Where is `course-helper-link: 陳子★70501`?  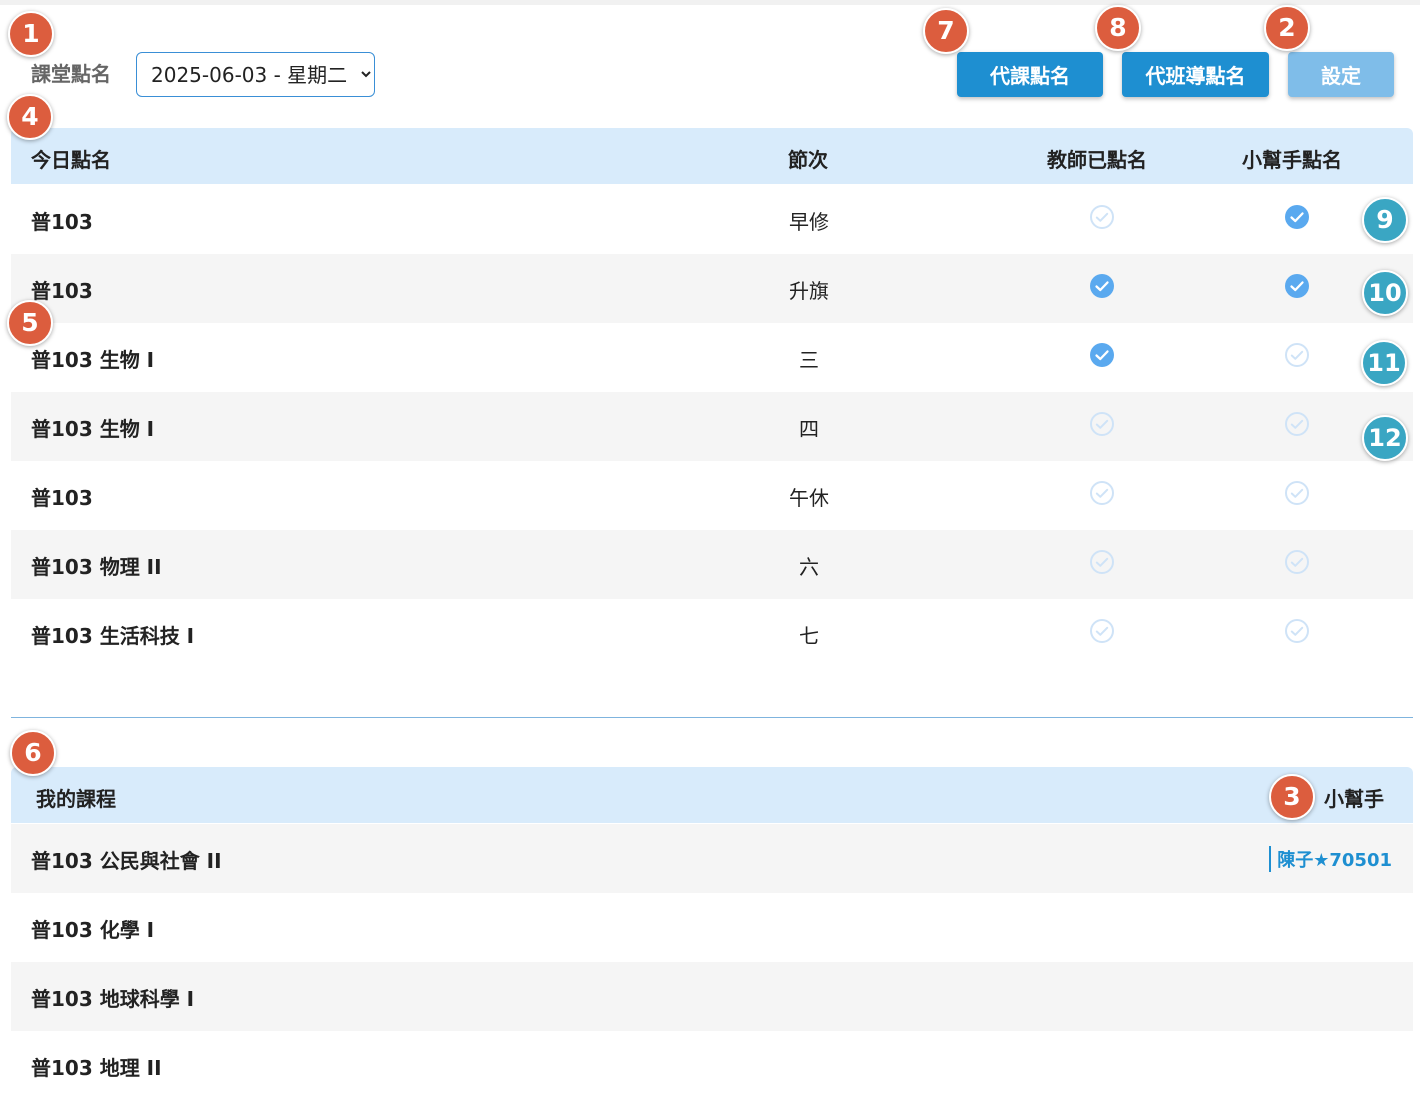
course-helper-link: 陳子★70501 is located at coordinates (1330, 859).